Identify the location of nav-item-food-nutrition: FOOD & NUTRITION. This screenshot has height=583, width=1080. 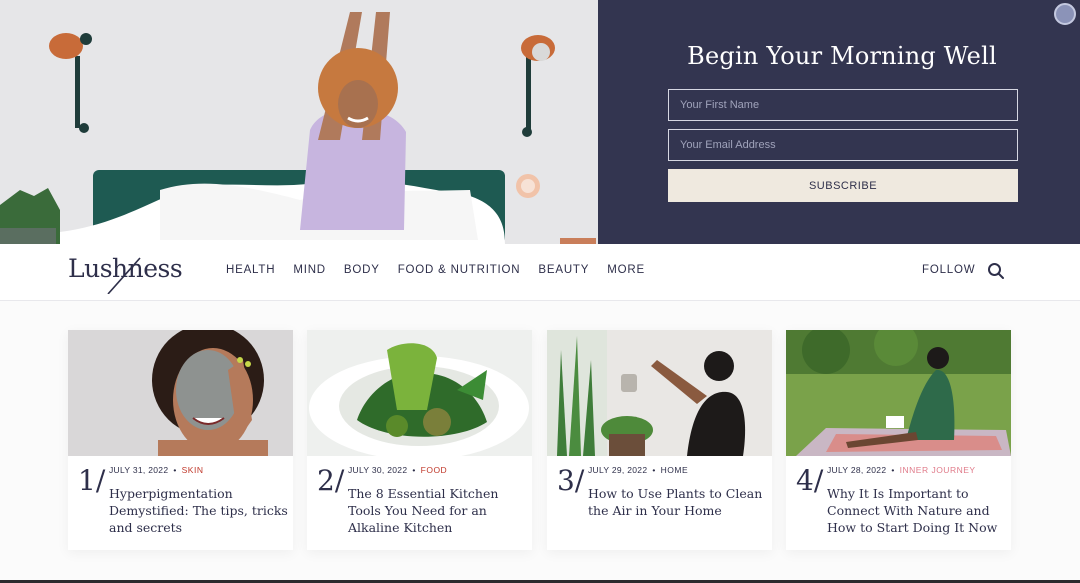
(459, 270).